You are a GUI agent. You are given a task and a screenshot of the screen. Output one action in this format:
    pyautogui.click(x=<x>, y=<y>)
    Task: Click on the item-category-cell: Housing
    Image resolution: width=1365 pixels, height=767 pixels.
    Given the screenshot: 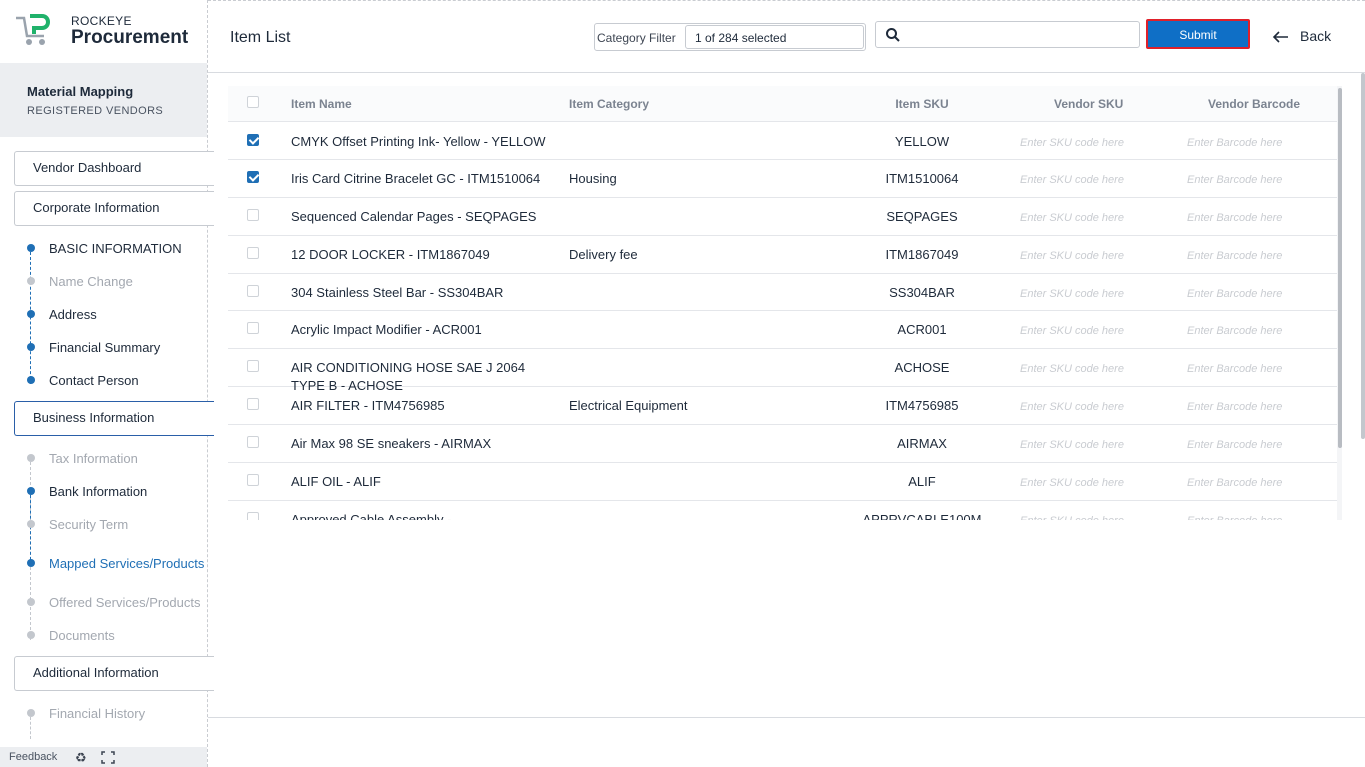 What is the action you would take?
    pyautogui.click(x=593, y=178)
    